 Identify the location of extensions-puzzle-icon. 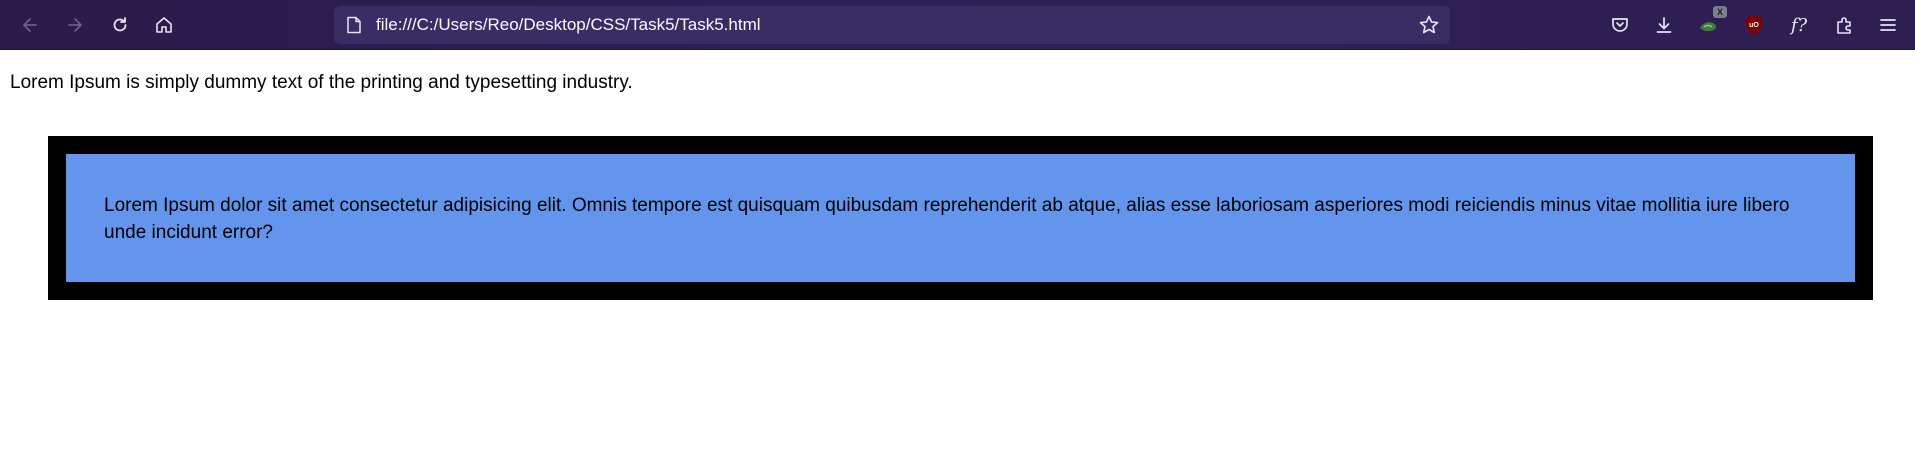
(1844, 25).